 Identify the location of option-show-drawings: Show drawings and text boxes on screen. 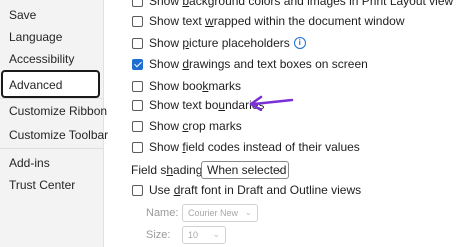
(250, 64).